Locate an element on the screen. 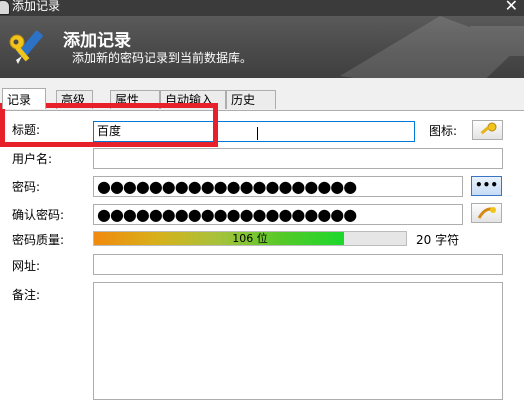  repeat-password-label: 确认密码: is located at coordinates (38, 215).